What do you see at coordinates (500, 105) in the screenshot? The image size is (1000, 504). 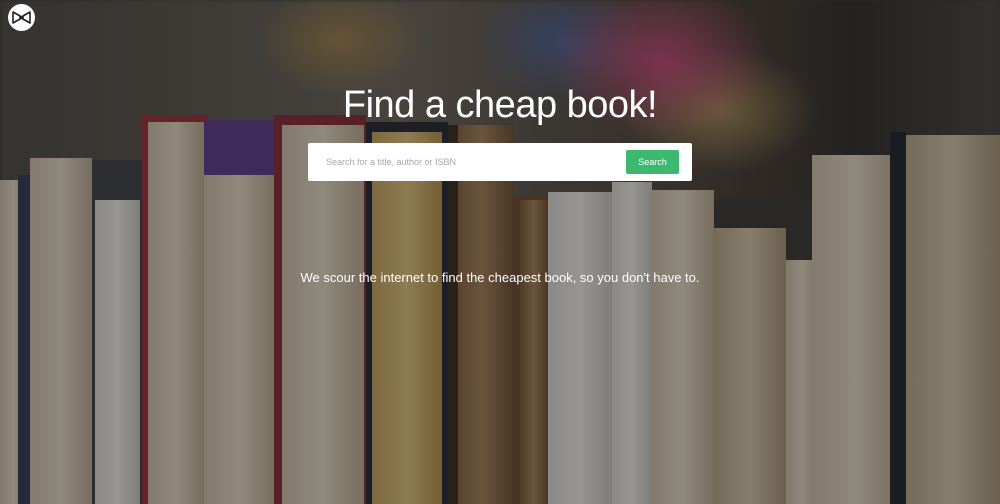 I see `page-headline: Find a cheap book!` at bounding box center [500, 105].